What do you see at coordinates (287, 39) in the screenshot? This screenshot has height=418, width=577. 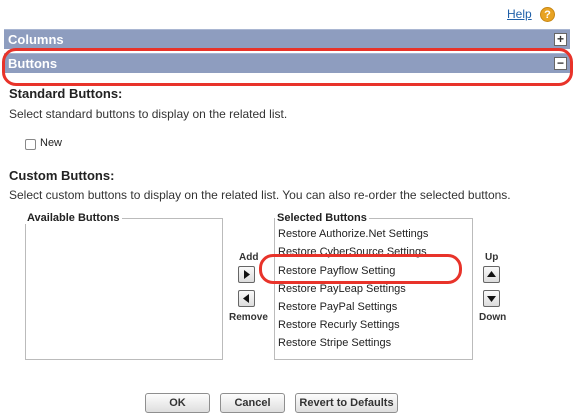 I see `columns-section-header: Columns +` at bounding box center [287, 39].